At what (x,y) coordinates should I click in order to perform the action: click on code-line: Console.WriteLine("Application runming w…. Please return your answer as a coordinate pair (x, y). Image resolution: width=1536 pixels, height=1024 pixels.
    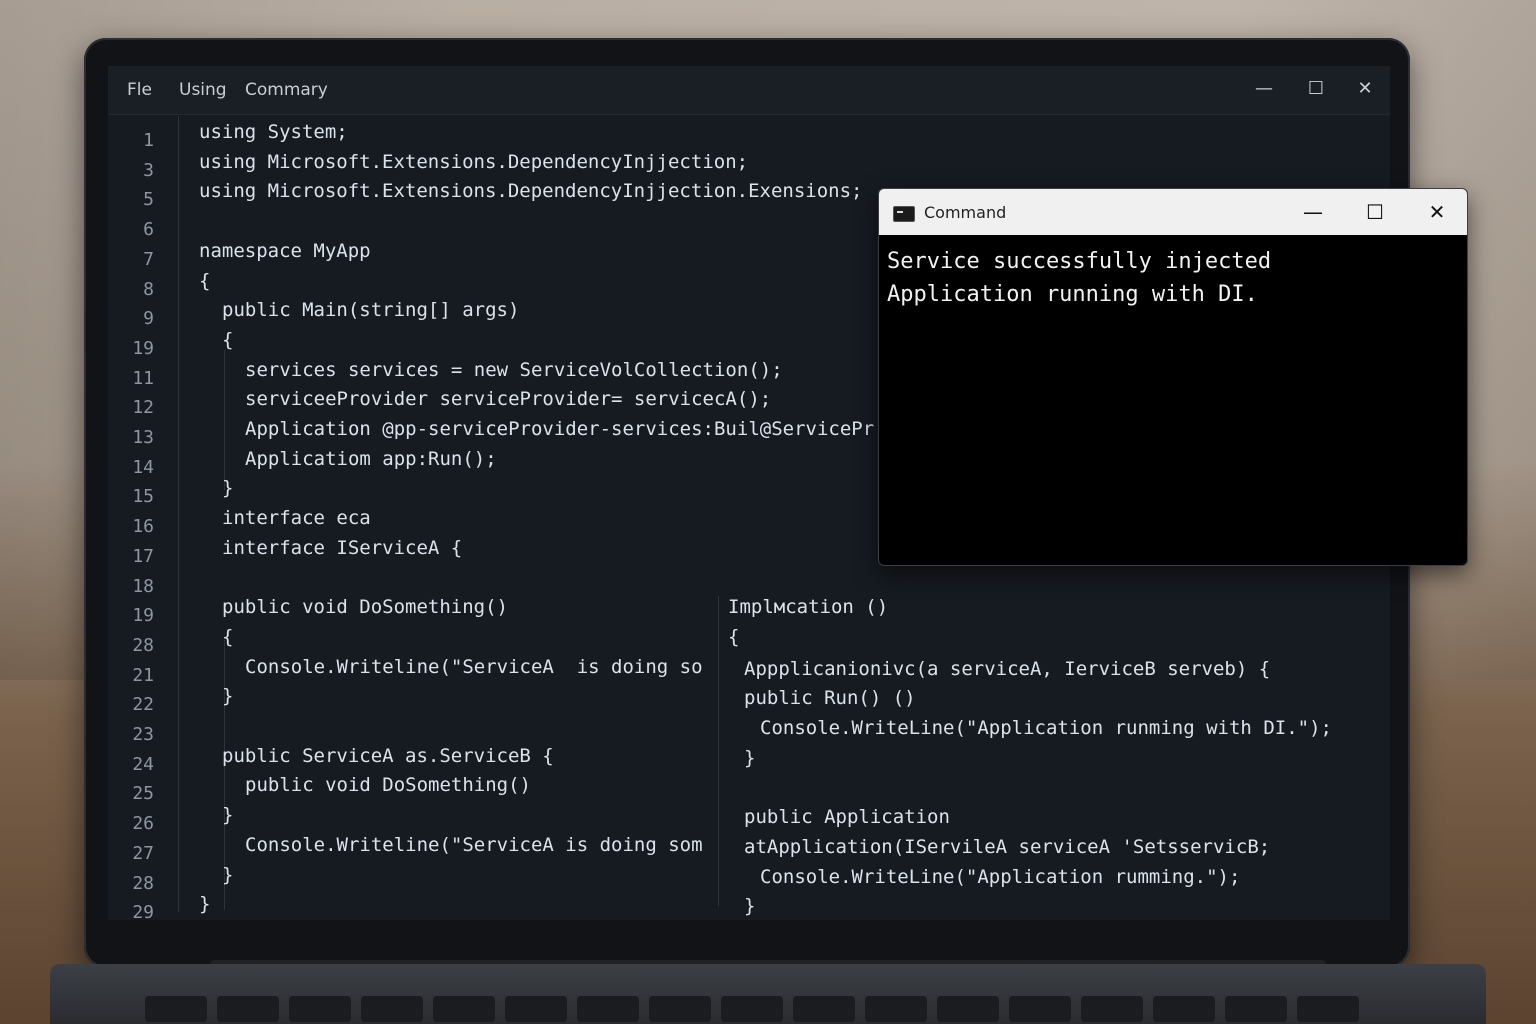
    Looking at the image, I should click on (1046, 728).